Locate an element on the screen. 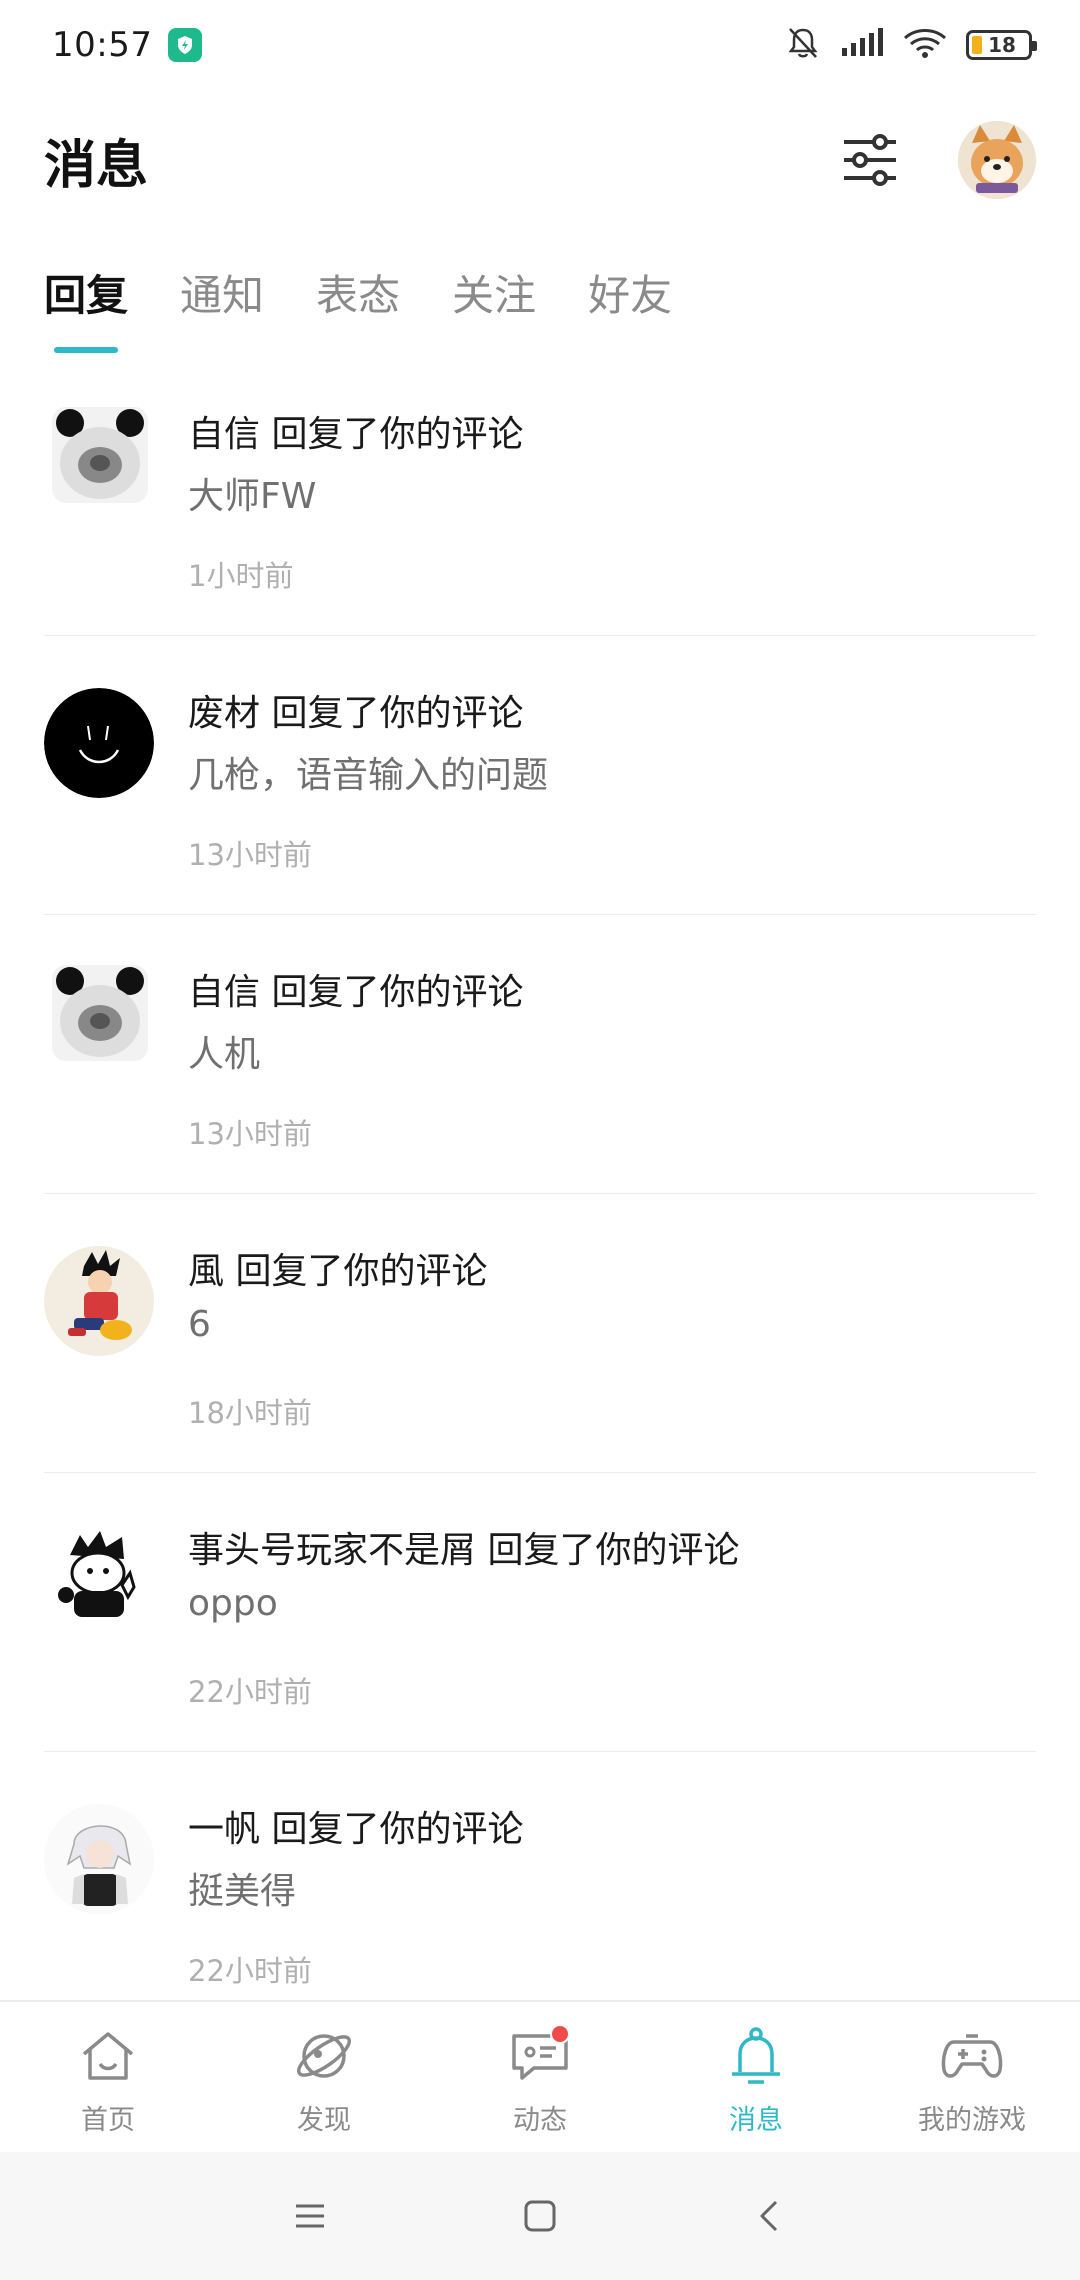 The image size is (1080, 2280). filter-sliders-icon is located at coordinates (870, 160).